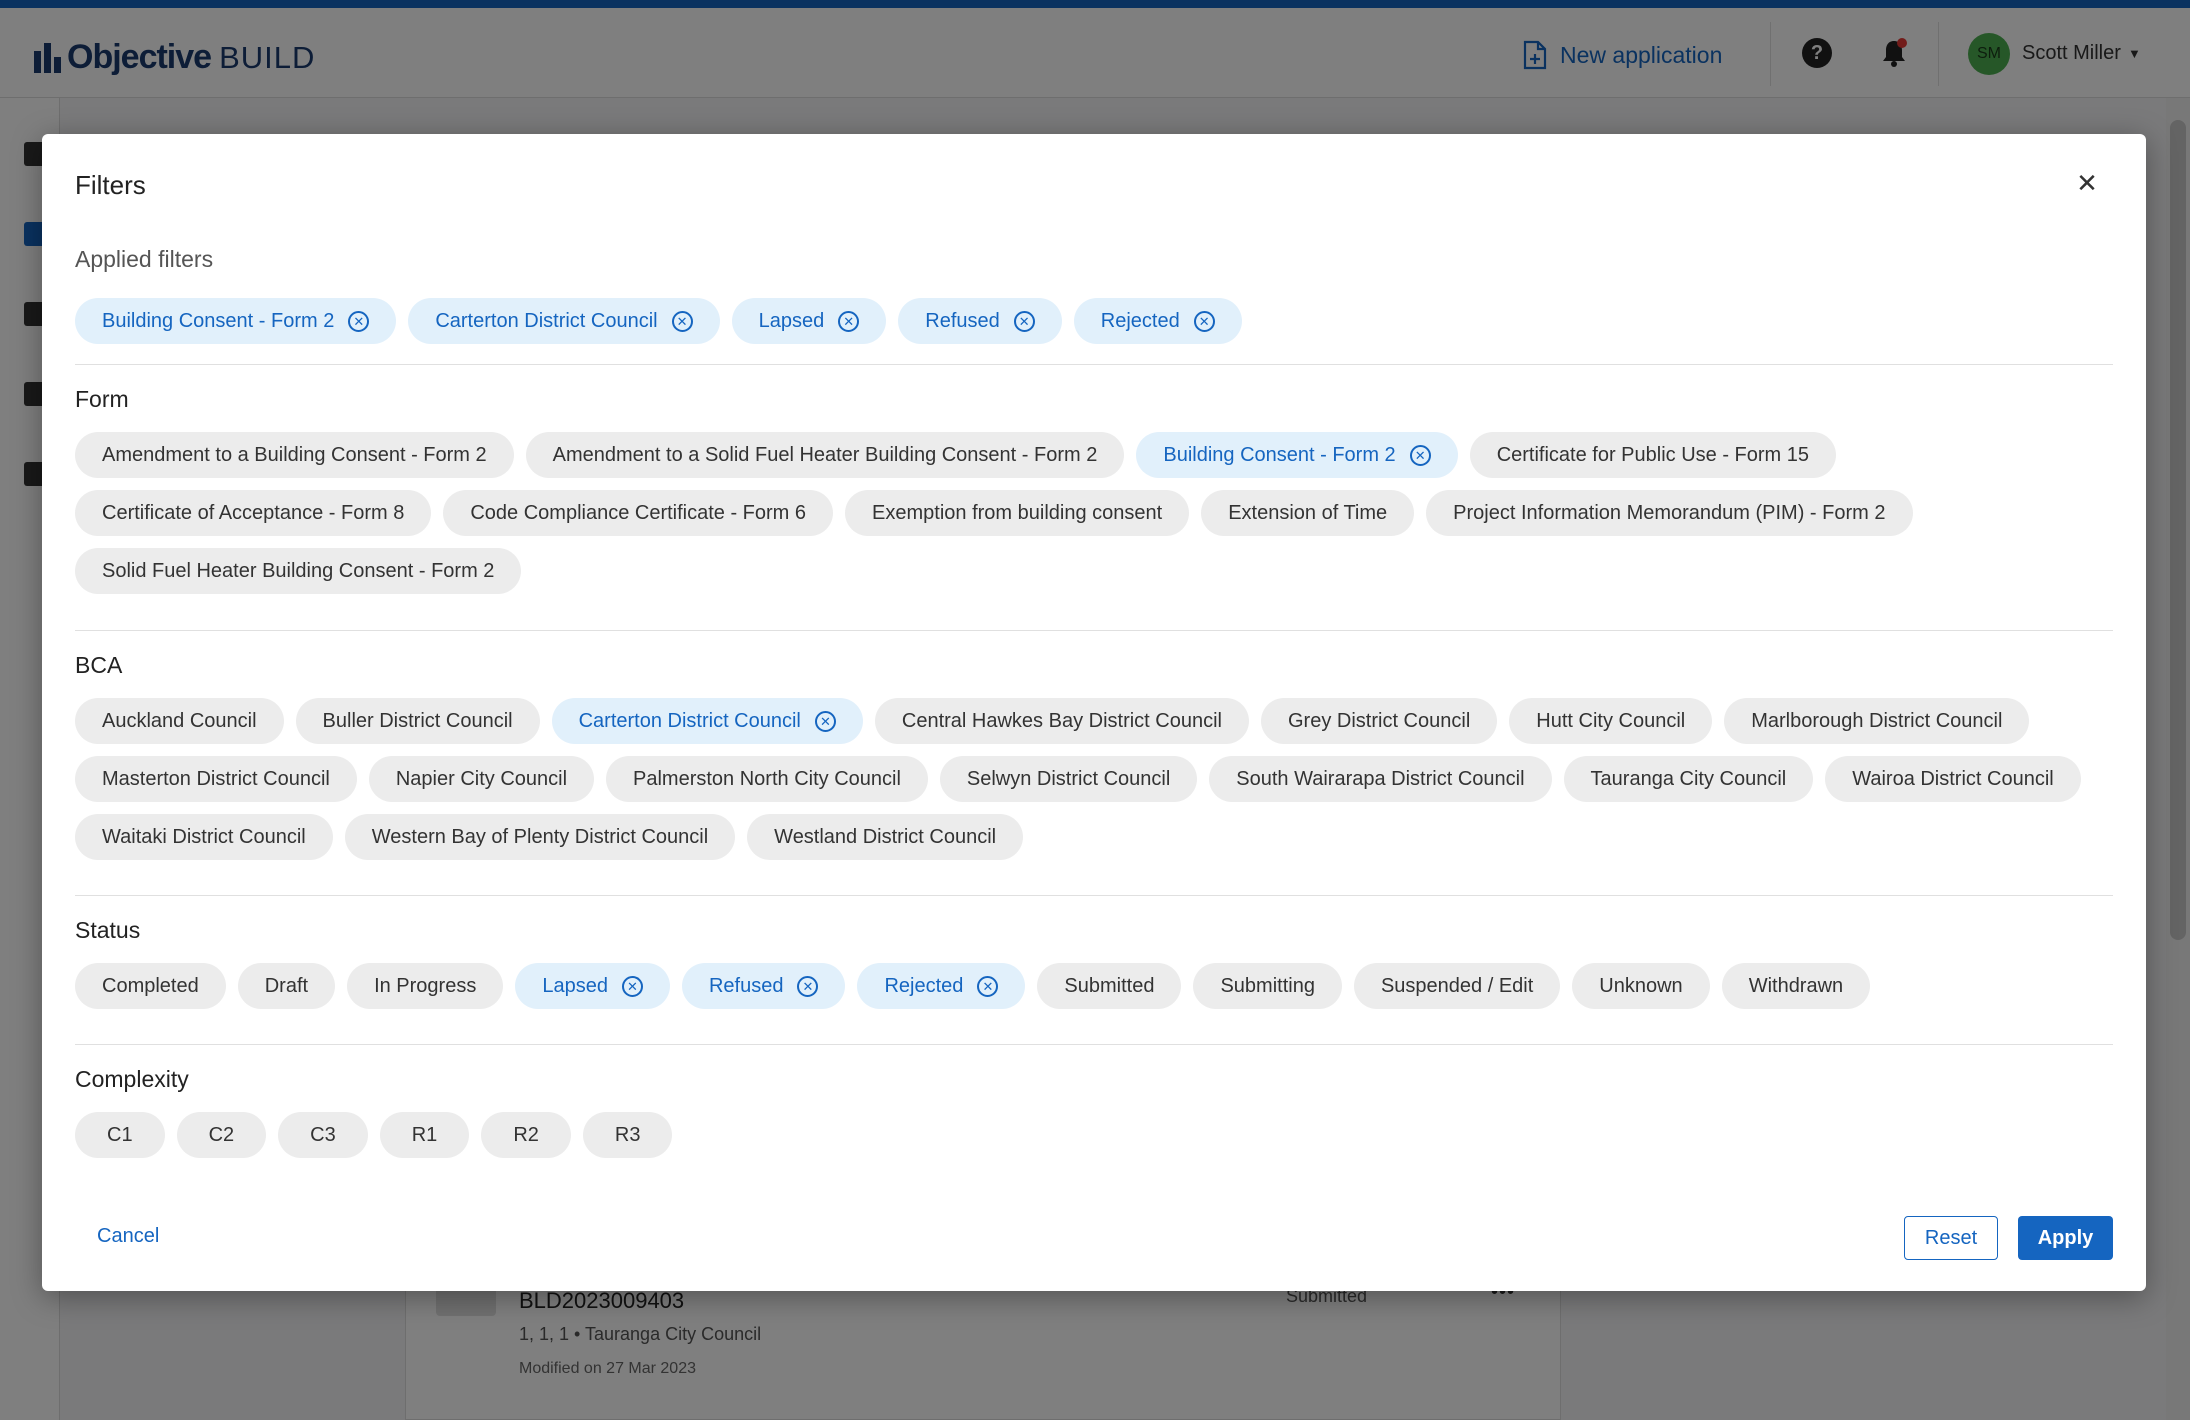 Image resolution: width=2190 pixels, height=1420 pixels. Describe the element at coordinates (204, 837) in the screenshot. I see `filter-chip: Waitaki District Council` at that location.